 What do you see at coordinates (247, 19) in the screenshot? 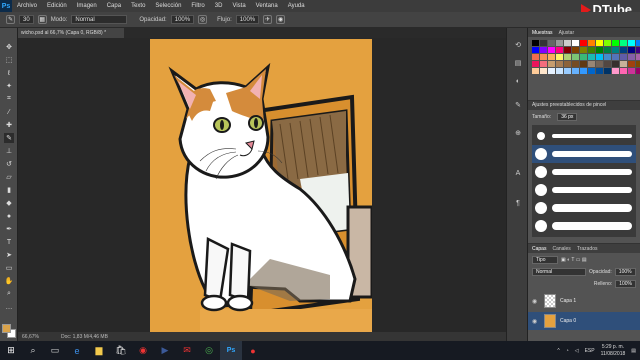
I see `flow-input: 100%` at bounding box center [247, 19].